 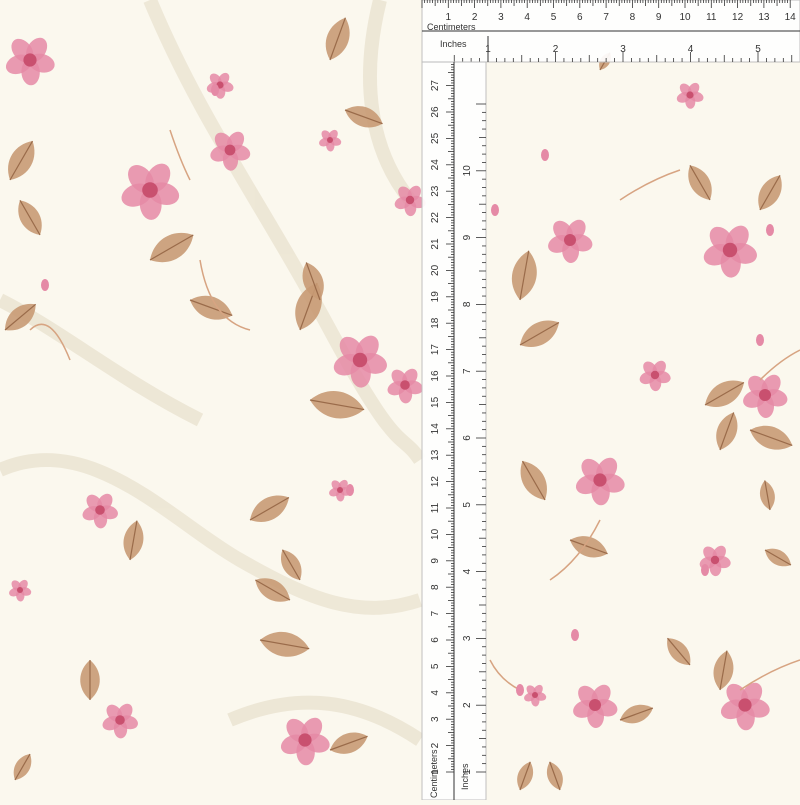 What do you see at coordinates (467, 304) in the screenshot?
I see `inch-tick-label: 8` at bounding box center [467, 304].